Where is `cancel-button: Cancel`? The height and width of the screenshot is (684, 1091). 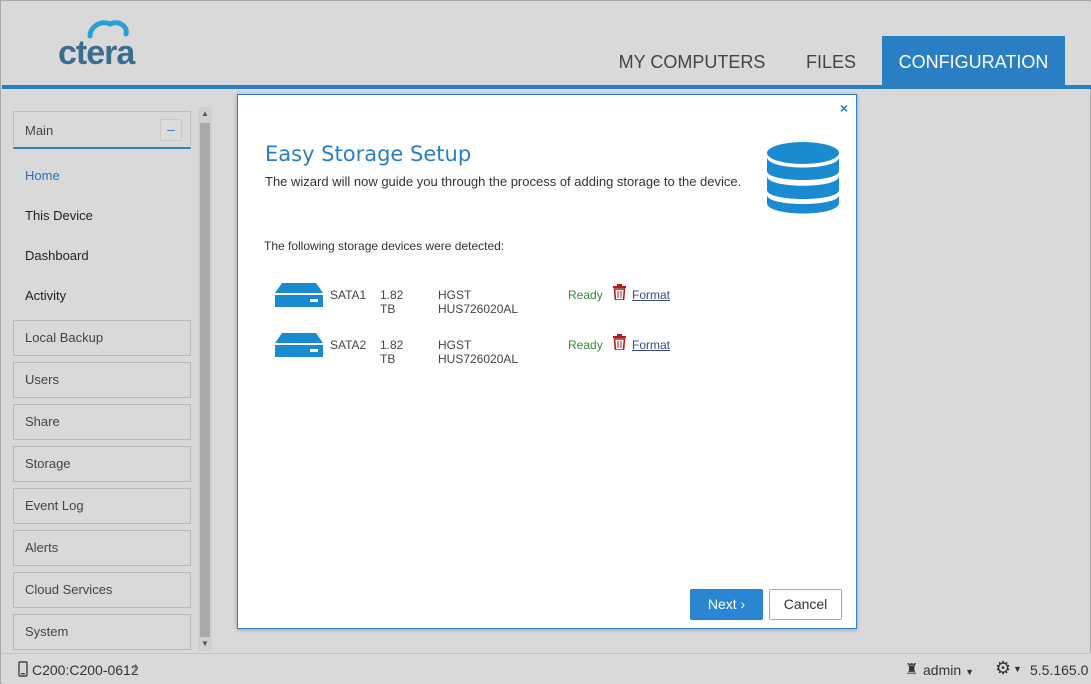 cancel-button: Cancel is located at coordinates (805, 604).